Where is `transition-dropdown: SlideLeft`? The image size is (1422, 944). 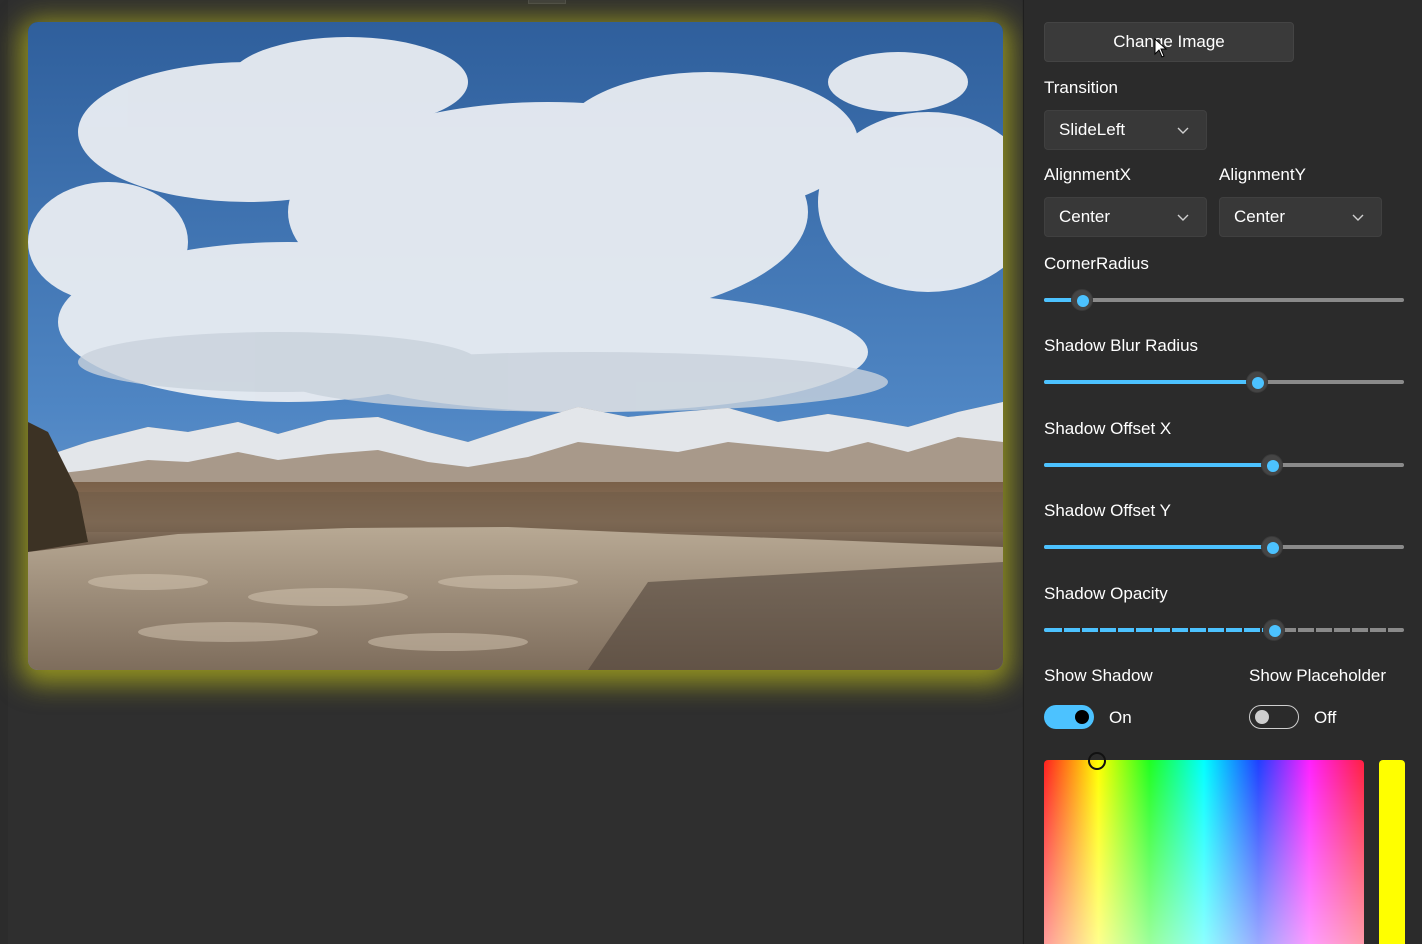 transition-dropdown: SlideLeft is located at coordinates (1125, 130).